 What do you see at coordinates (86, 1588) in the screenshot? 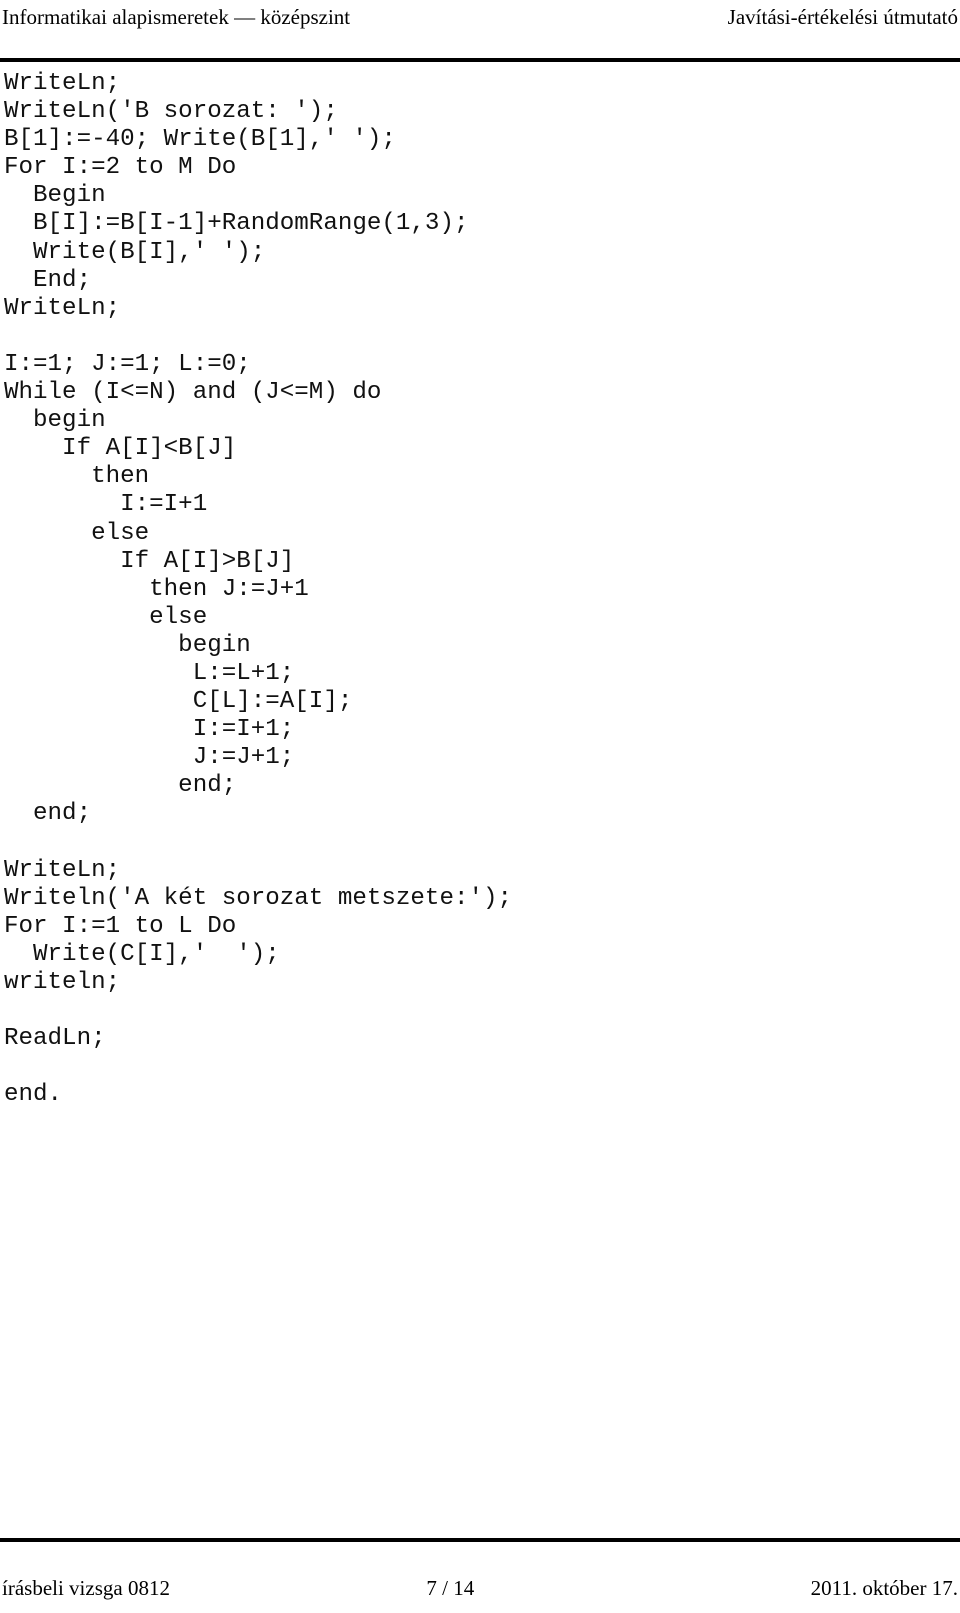
I see `footer-exam-code: írásbeli vizsga 0812` at bounding box center [86, 1588].